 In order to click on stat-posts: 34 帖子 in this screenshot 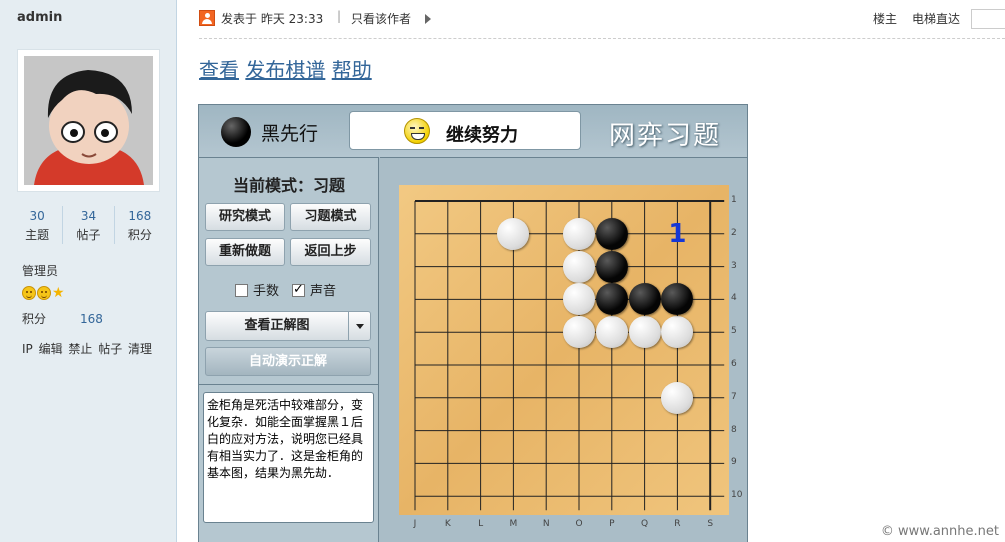, I will do `click(89, 225)`.